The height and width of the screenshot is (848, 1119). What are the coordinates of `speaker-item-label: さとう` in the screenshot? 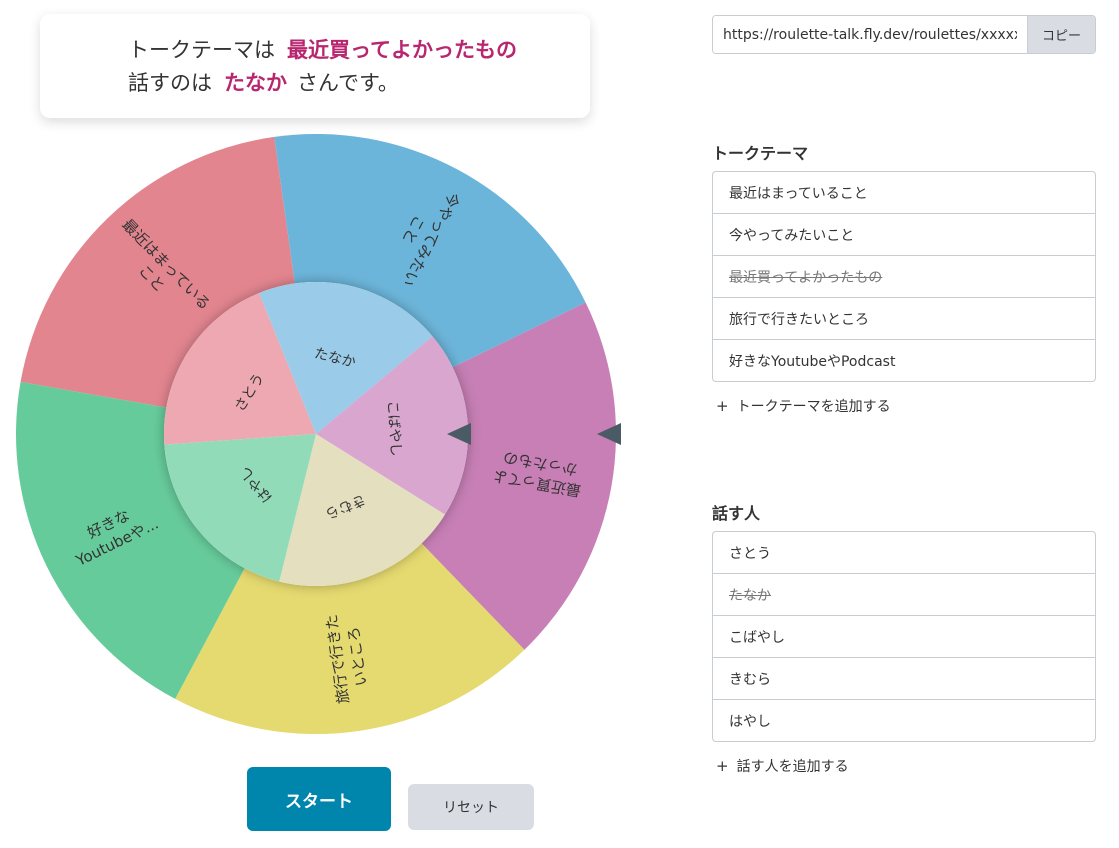 It's located at (750, 553).